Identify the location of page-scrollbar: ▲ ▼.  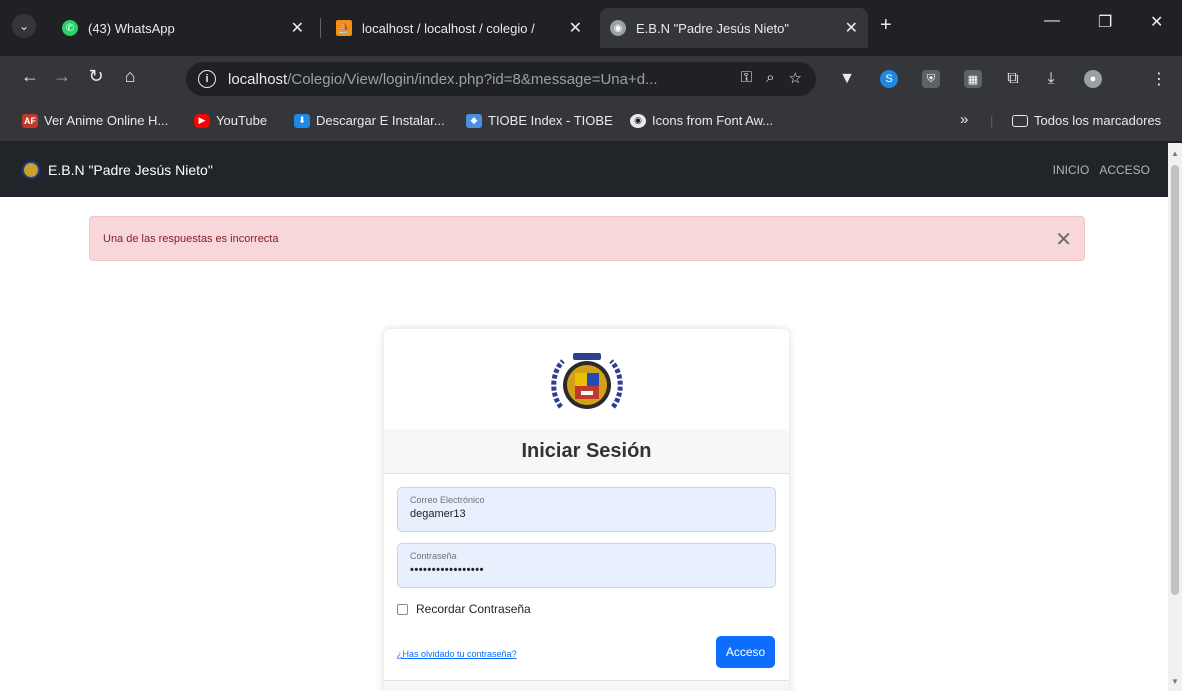
(1175, 417).